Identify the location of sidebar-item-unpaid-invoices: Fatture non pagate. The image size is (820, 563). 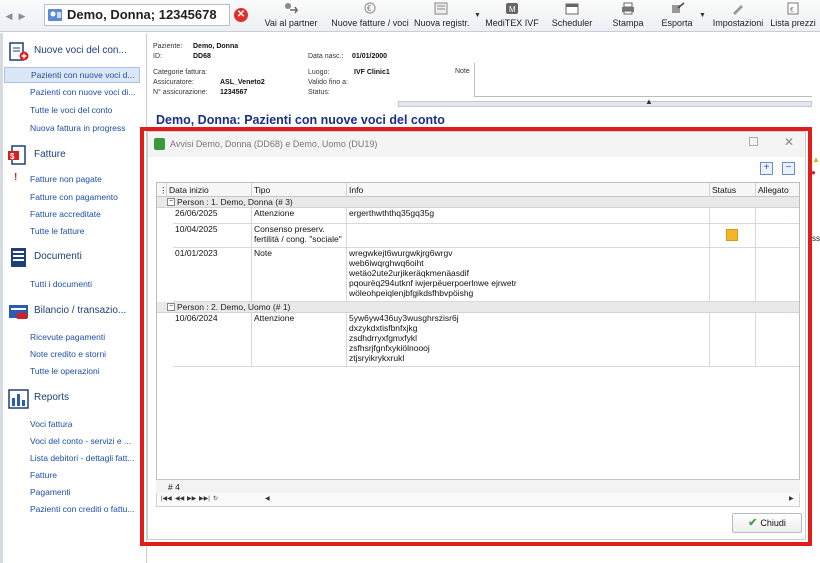
(86, 179).